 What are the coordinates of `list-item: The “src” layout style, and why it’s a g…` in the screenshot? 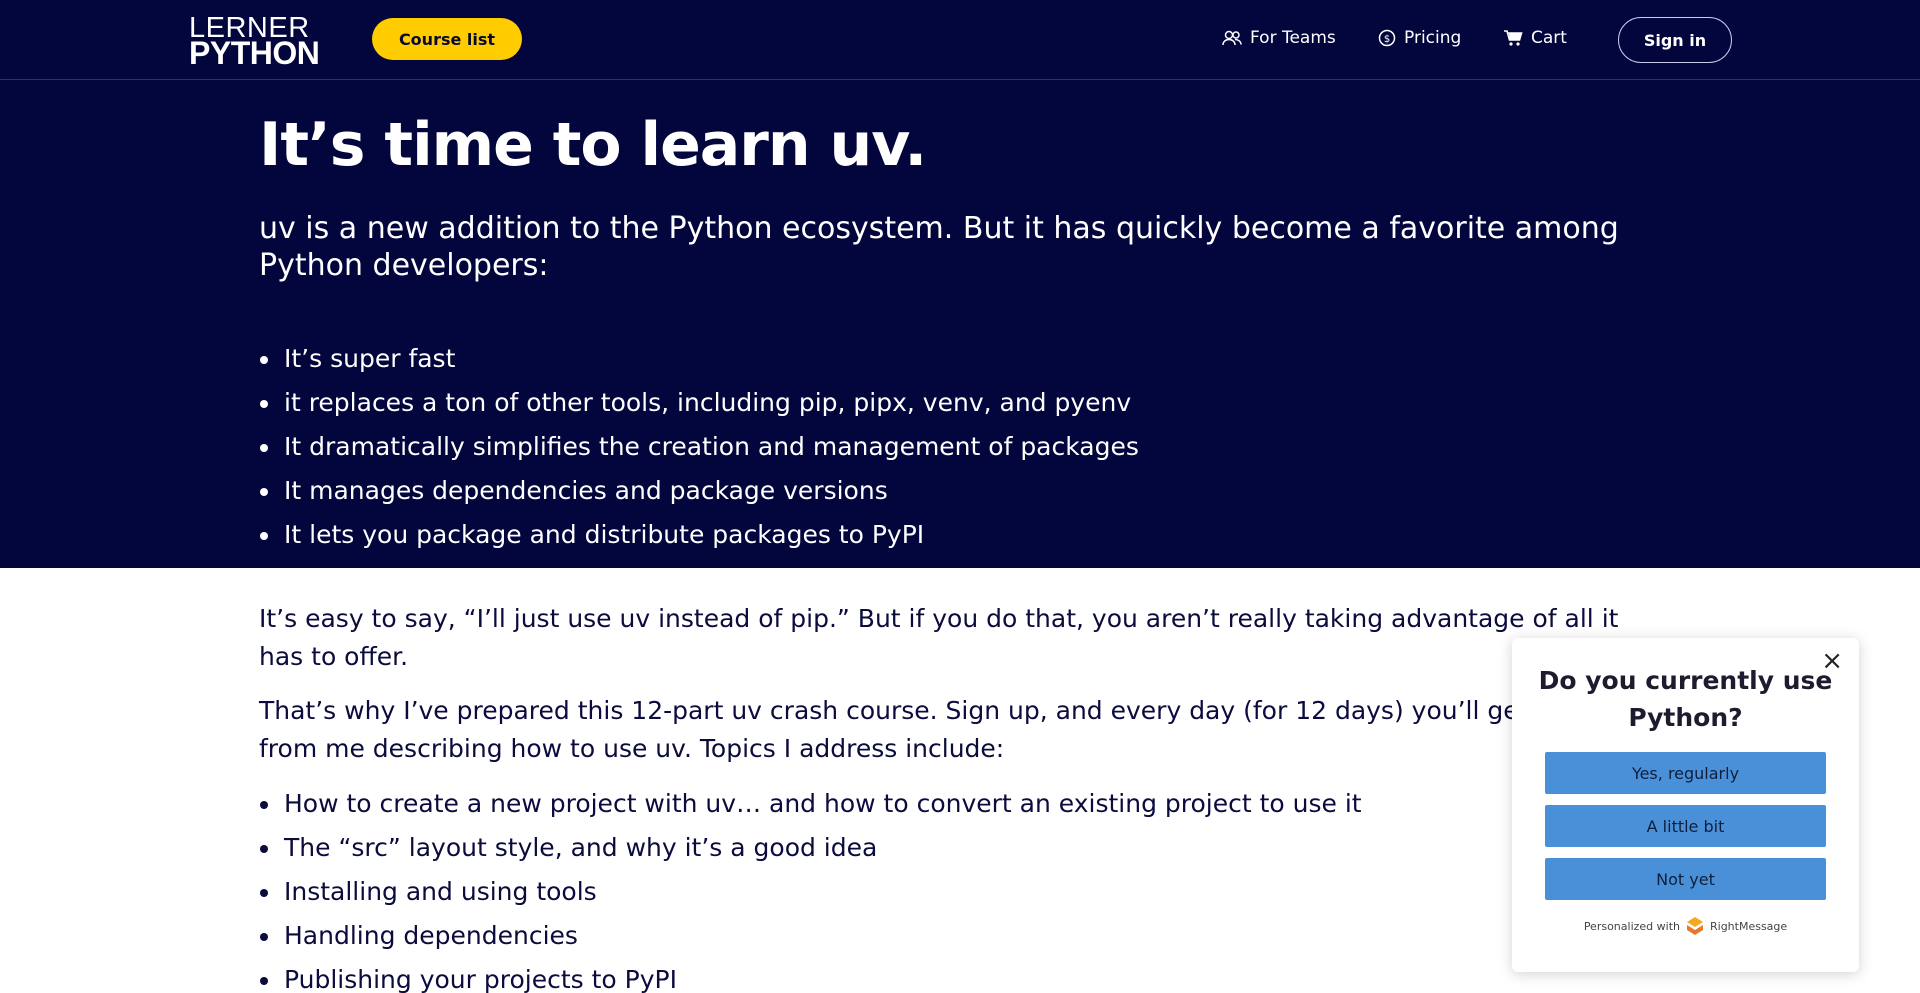 It's located at (810, 848).